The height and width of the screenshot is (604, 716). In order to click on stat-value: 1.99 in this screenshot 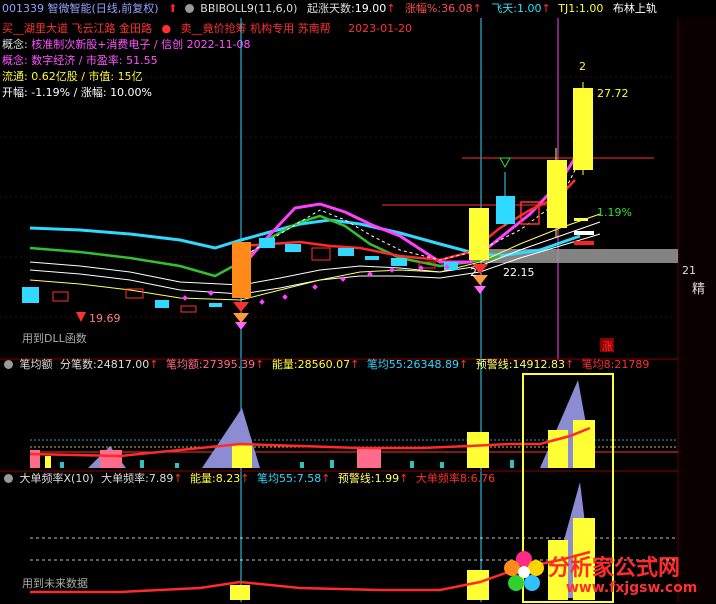, I will do `click(387, 478)`.